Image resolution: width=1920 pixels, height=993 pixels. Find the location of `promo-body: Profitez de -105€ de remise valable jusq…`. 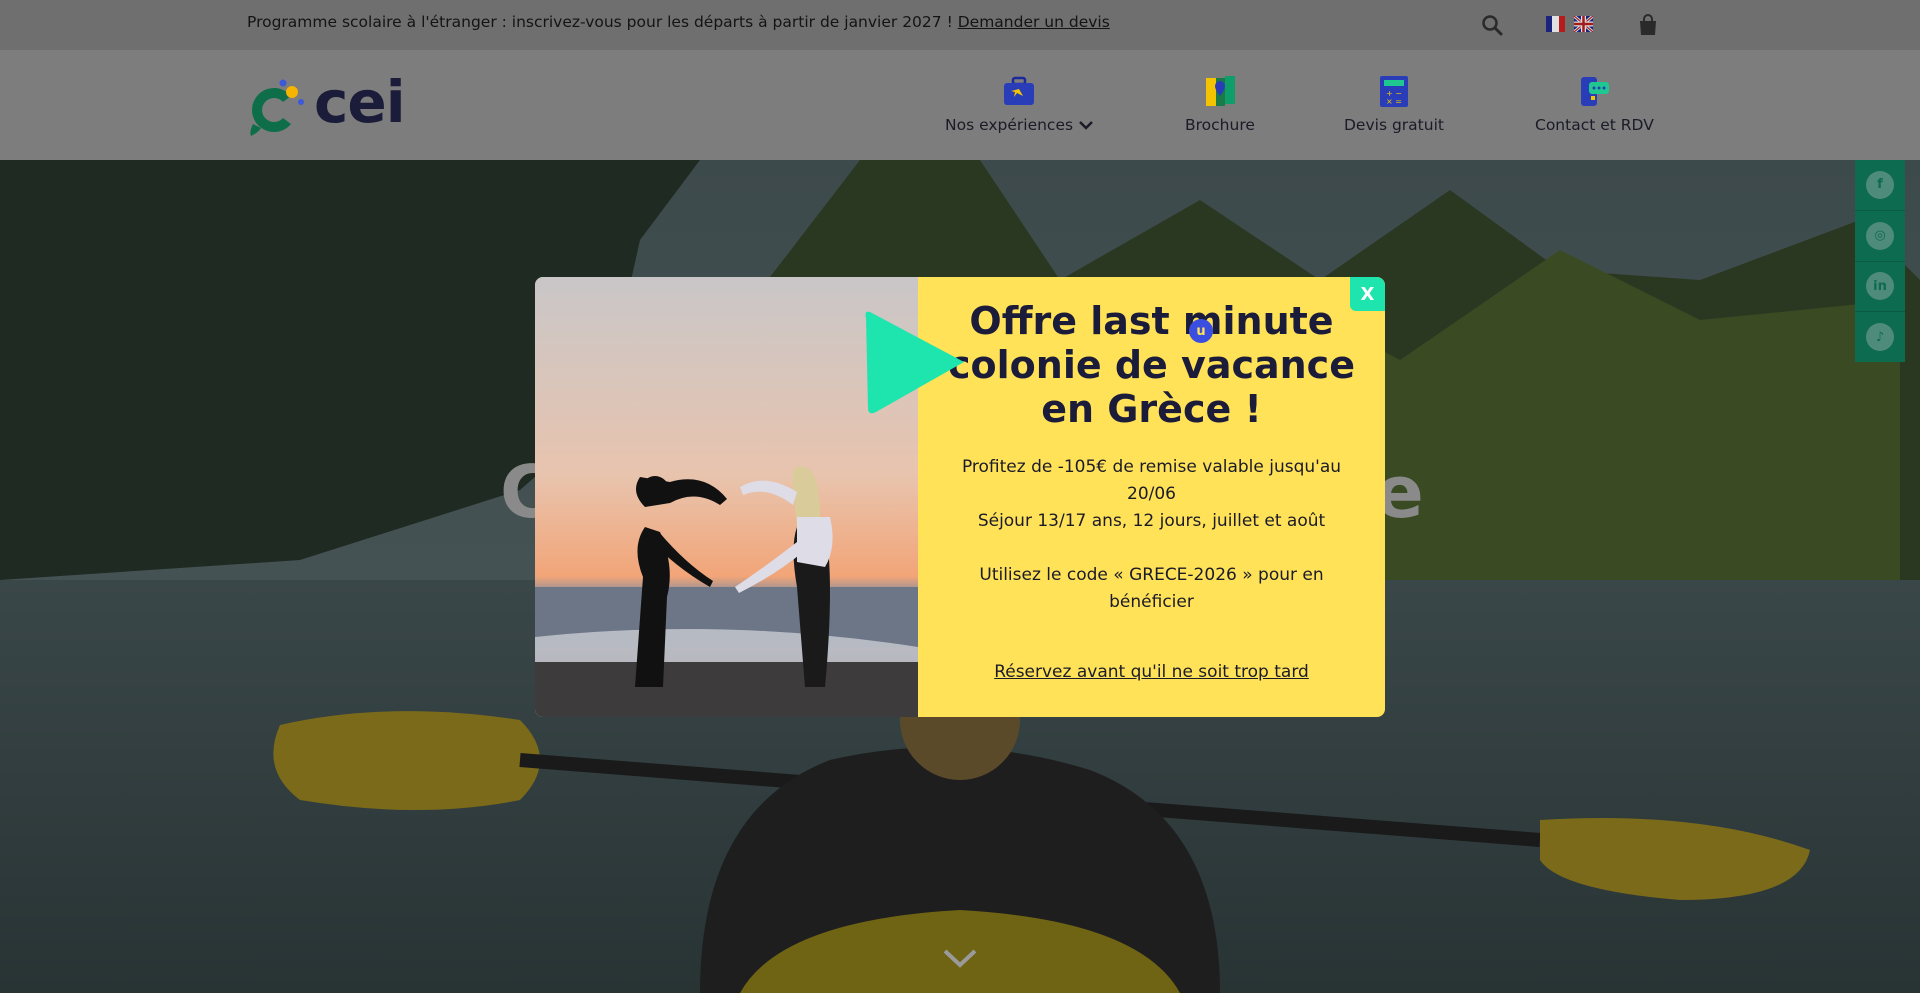

promo-body: Profitez de -105€ de remise valable jusq… is located at coordinates (1151, 535).